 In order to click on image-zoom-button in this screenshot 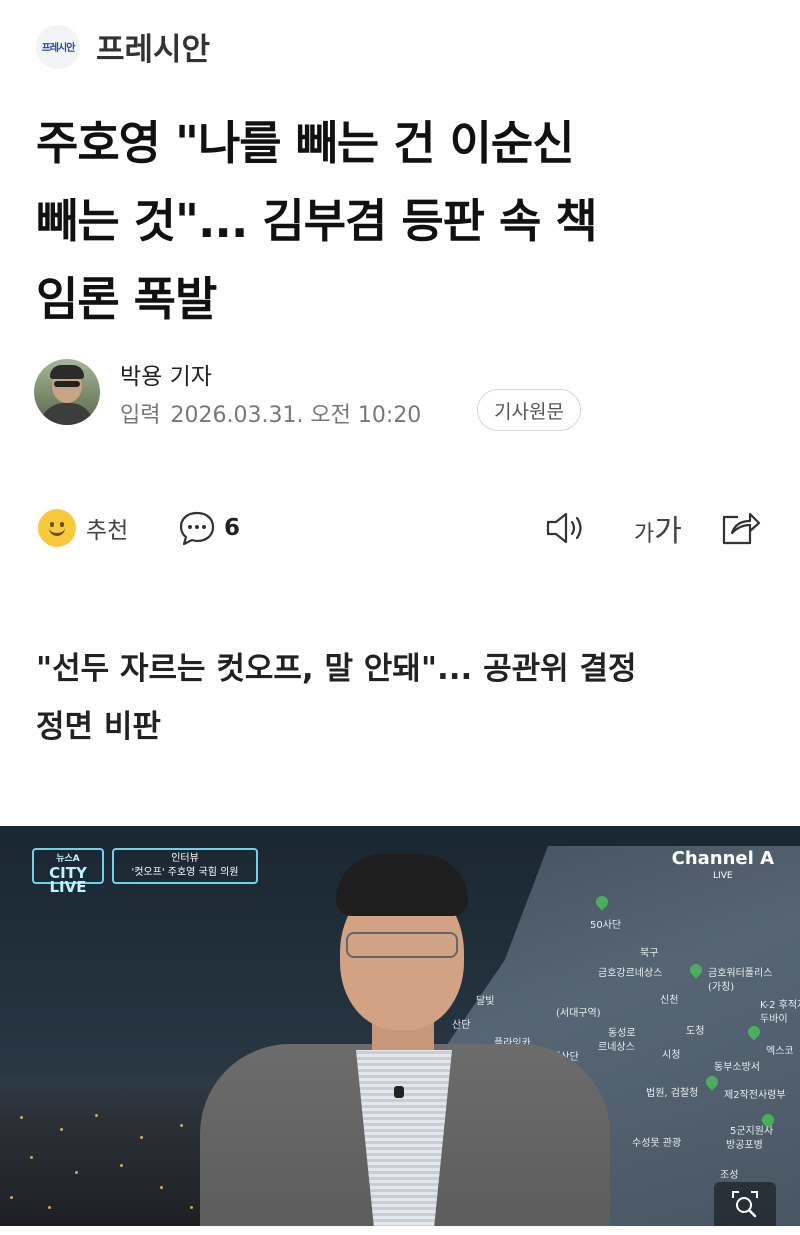, I will do `click(745, 1204)`.